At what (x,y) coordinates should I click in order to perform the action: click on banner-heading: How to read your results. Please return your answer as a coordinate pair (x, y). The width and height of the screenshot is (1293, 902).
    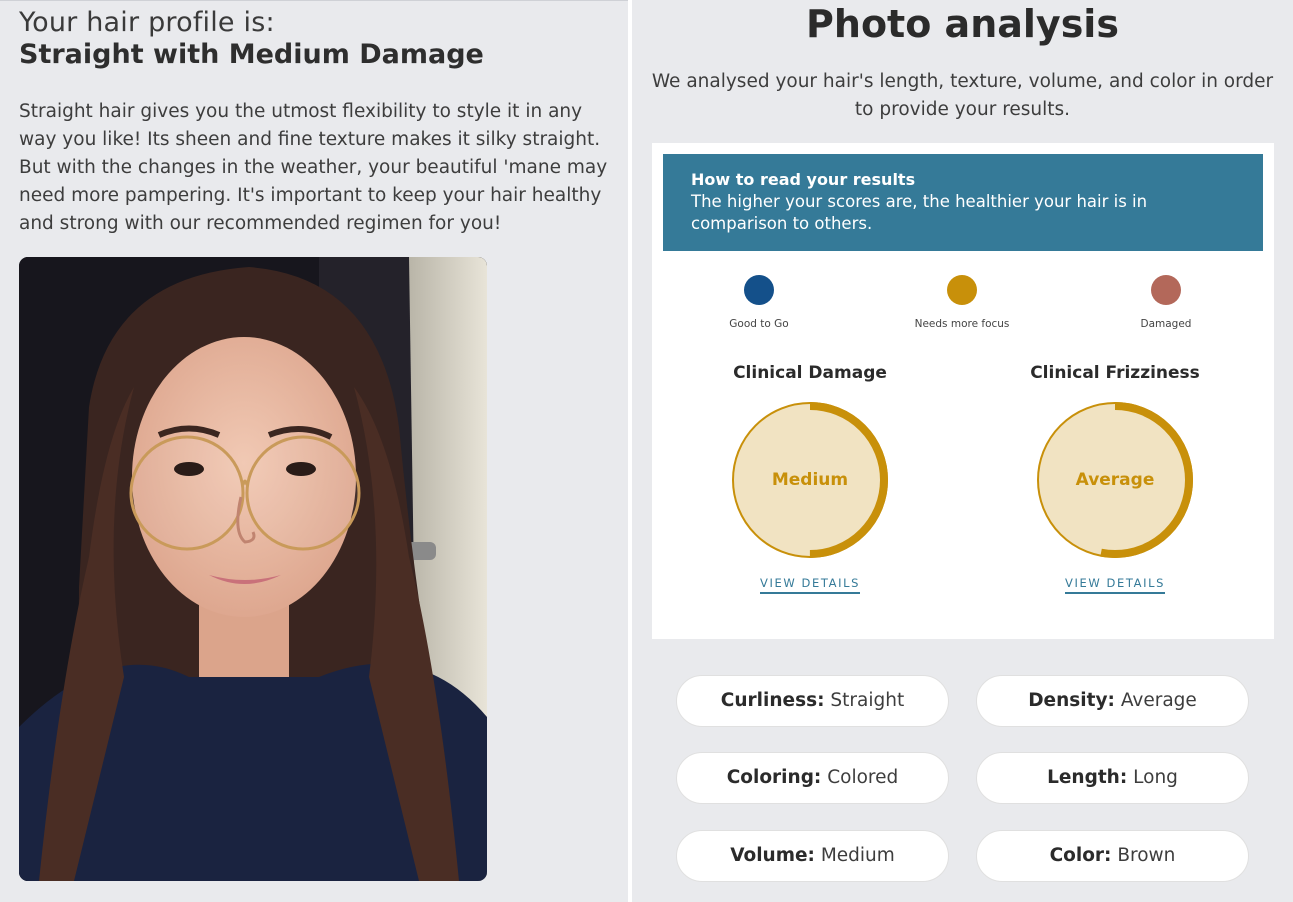
    Looking at the image, I should click on (803, 179).